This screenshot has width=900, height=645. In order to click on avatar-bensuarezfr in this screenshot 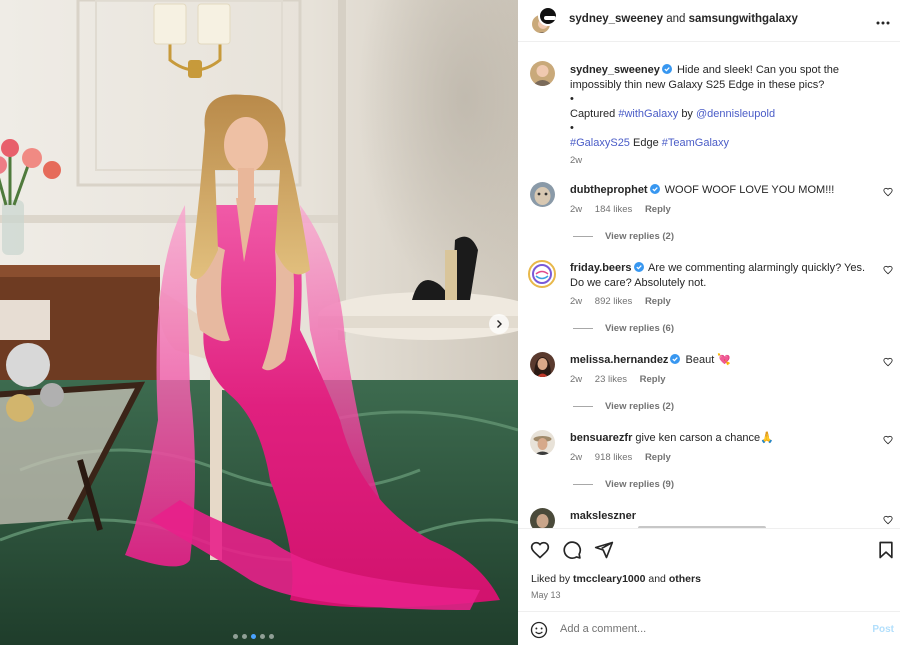, I will do `click(542, 442)`.